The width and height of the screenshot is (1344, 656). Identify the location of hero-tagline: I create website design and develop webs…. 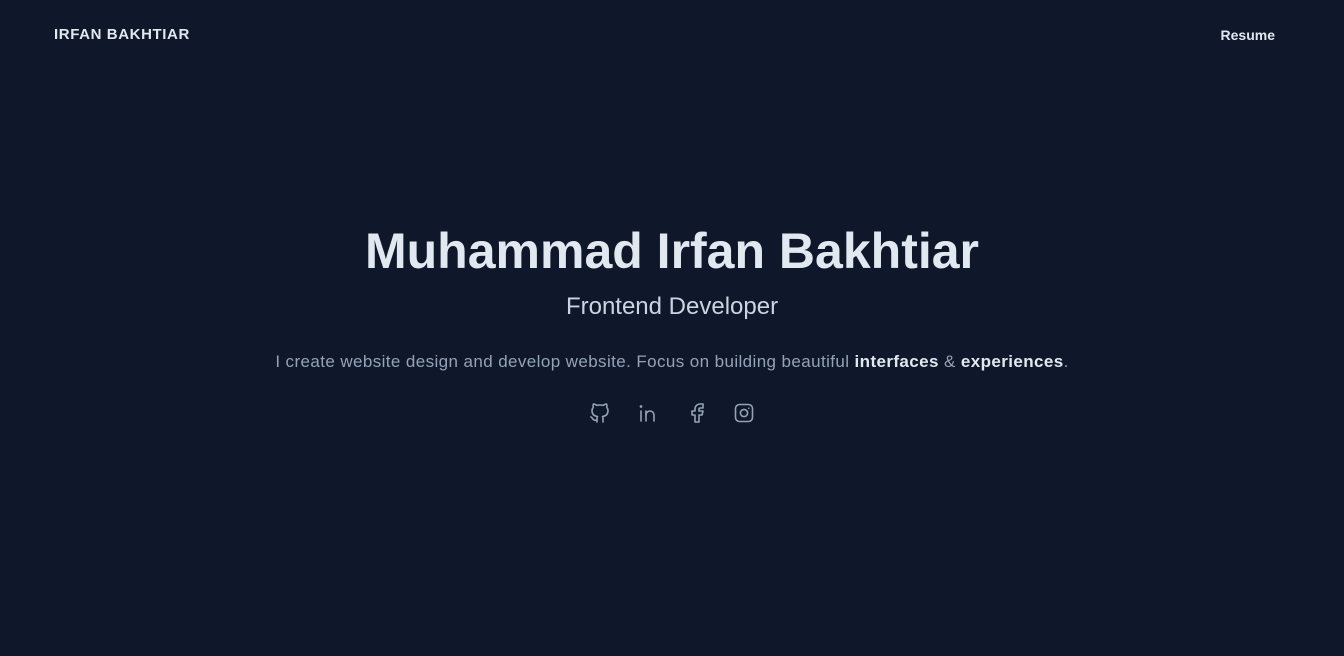
(672, 362).